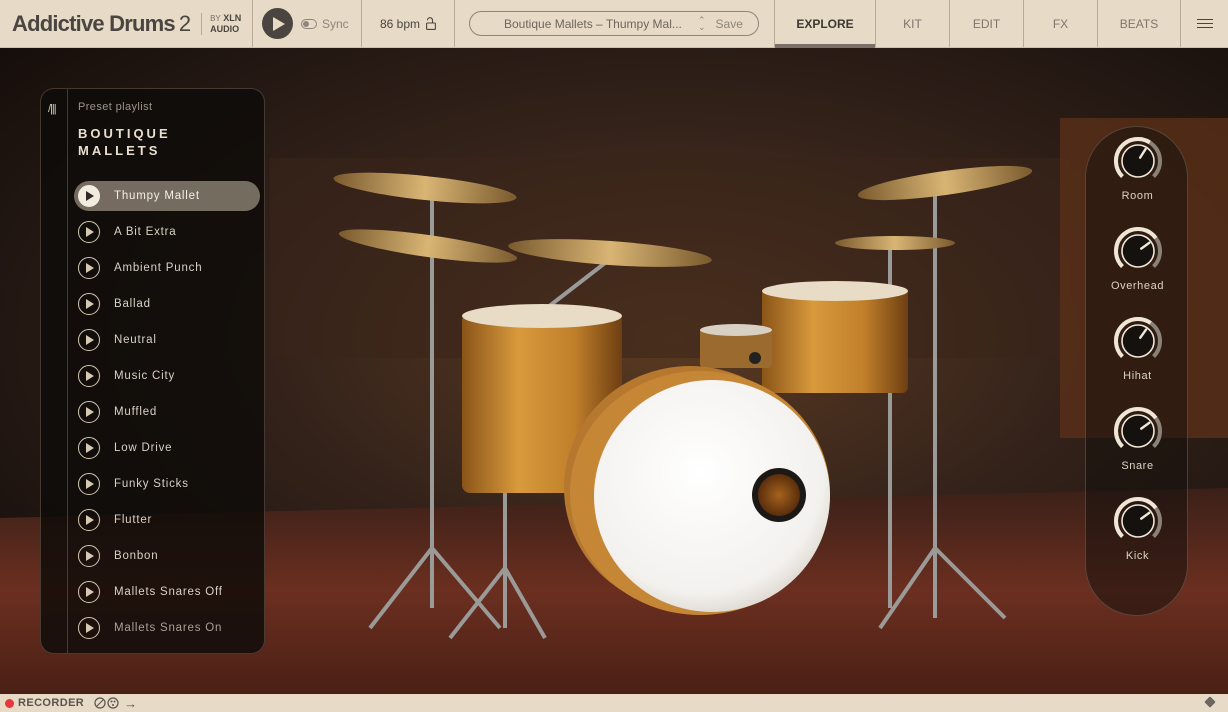  Describe the element at coordinates (702, 23) in the screenshot. I see `up-down-chevron-icon: ⌃ ⌄` at that location.